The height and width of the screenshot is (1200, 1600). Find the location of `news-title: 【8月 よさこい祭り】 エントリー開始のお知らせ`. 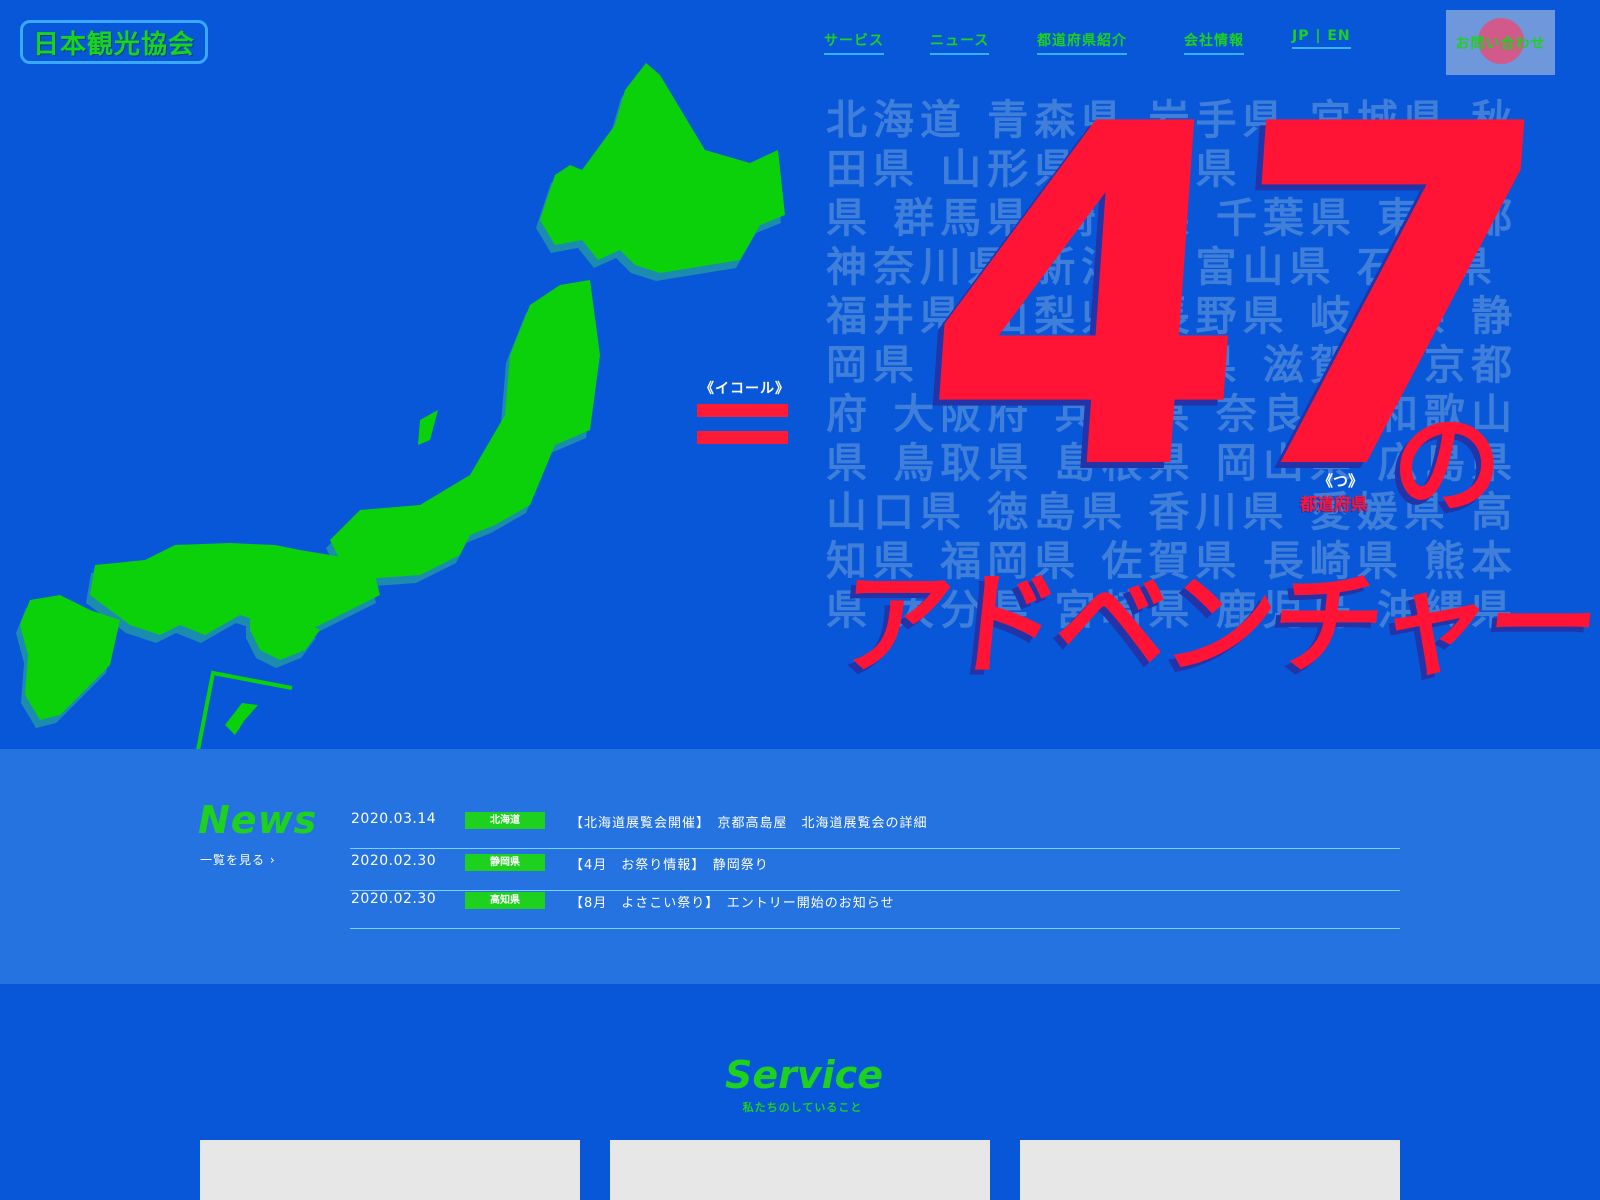

news-title: 【8月 よさこい祭り】 エントリー開始のお知らせ is located at coordinates (732, 903).